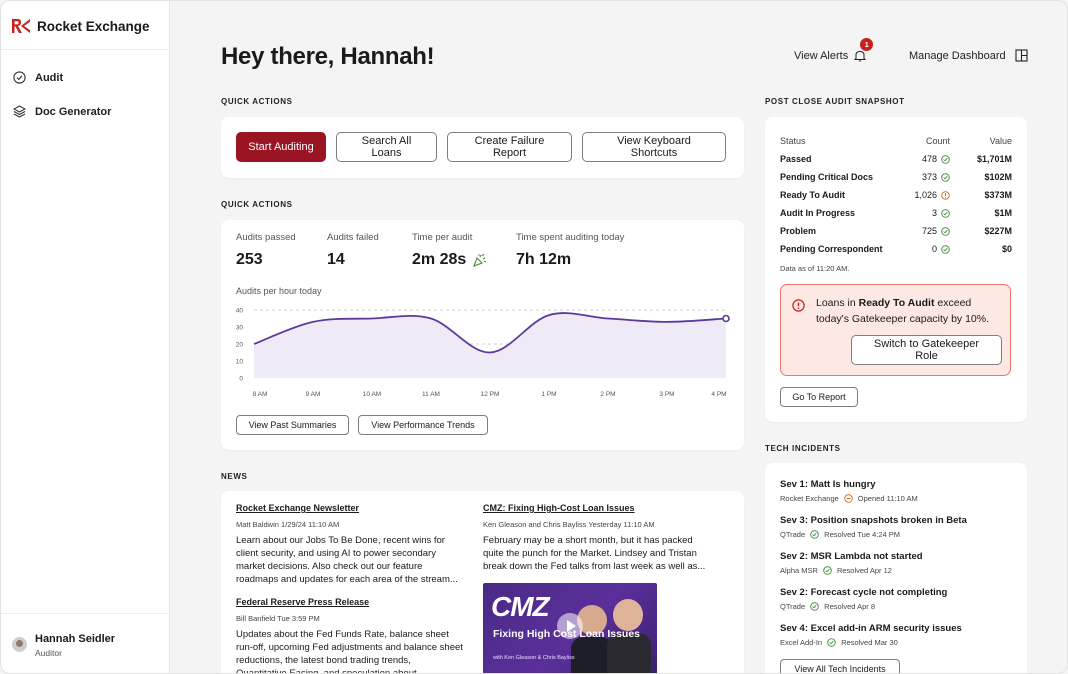 This screenshot has height=674, width=1068. Describe the element at coordinates (1006, 249) in the screenshot. I see `row-value: $0` at that location.